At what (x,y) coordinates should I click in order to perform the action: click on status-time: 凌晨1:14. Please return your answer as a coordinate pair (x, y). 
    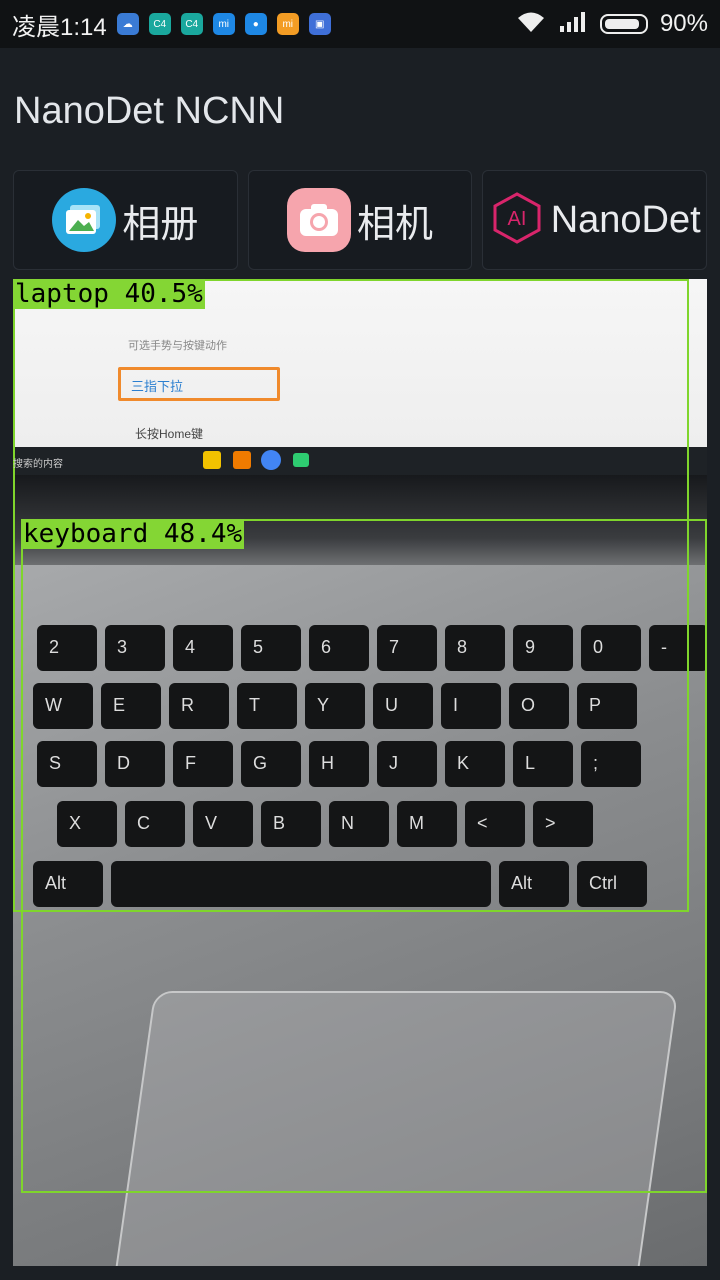
    Looking at the image, I should click on (59, 27).